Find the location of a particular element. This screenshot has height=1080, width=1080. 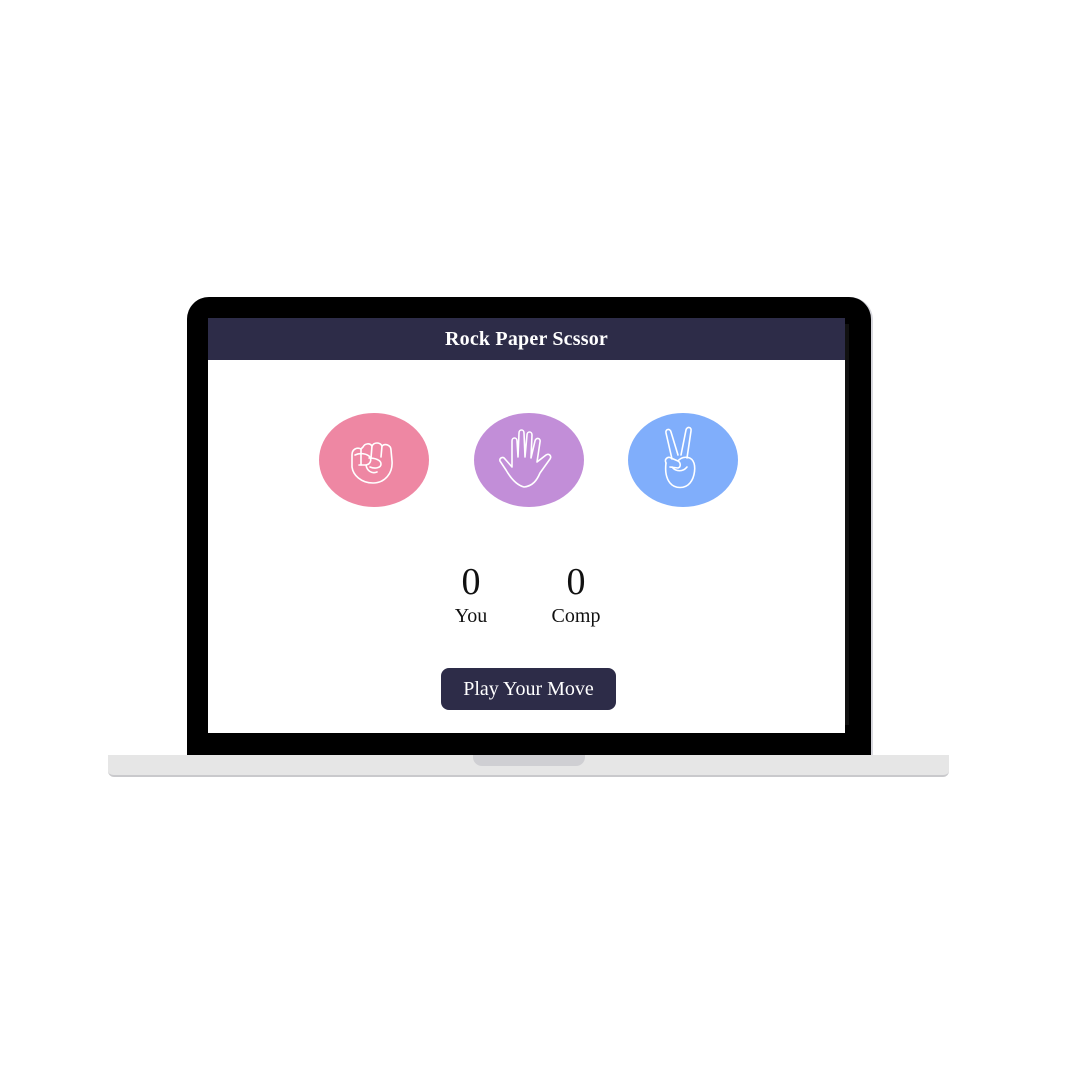

scissors-choice is located at coordinates (683, 460).